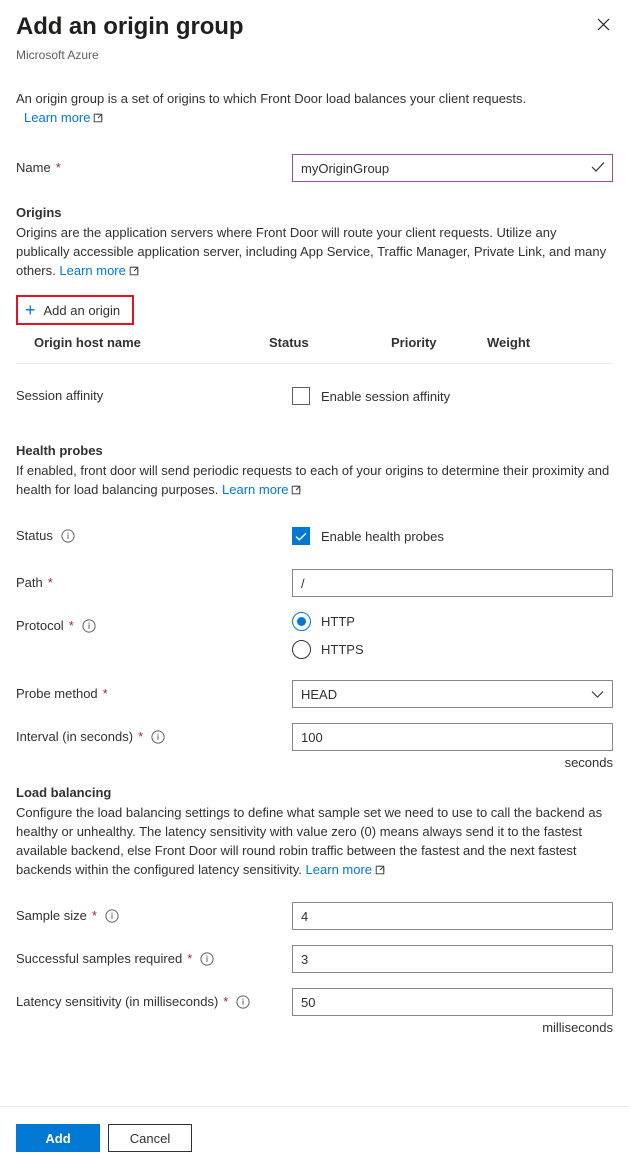  What do you see at coordinates (452, 621) in the screenshot?
I see `protocol-option-http: HTTP` at bounding box center [452, 621].